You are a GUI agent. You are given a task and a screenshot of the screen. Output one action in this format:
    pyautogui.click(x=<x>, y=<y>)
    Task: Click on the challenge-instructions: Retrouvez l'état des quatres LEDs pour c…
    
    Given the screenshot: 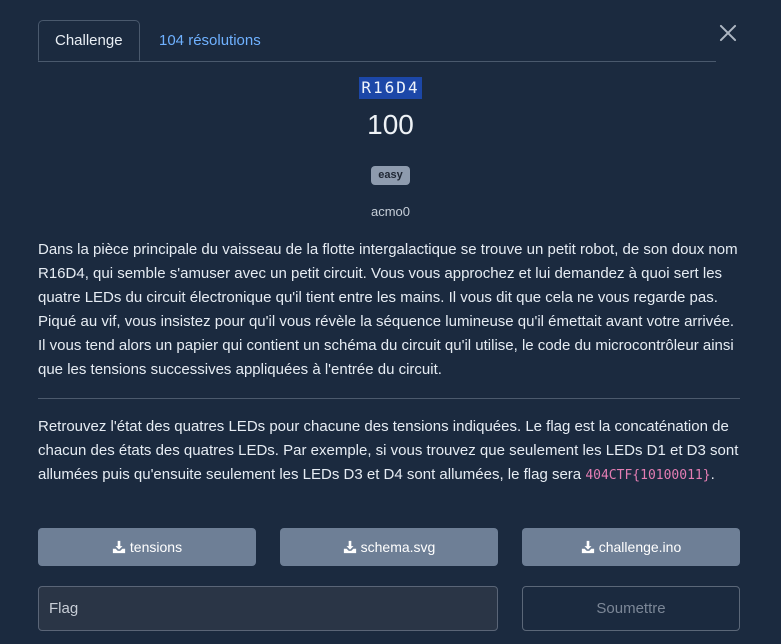 What is the action you would take?
    pyautogui.click(x=393, y=451)
    